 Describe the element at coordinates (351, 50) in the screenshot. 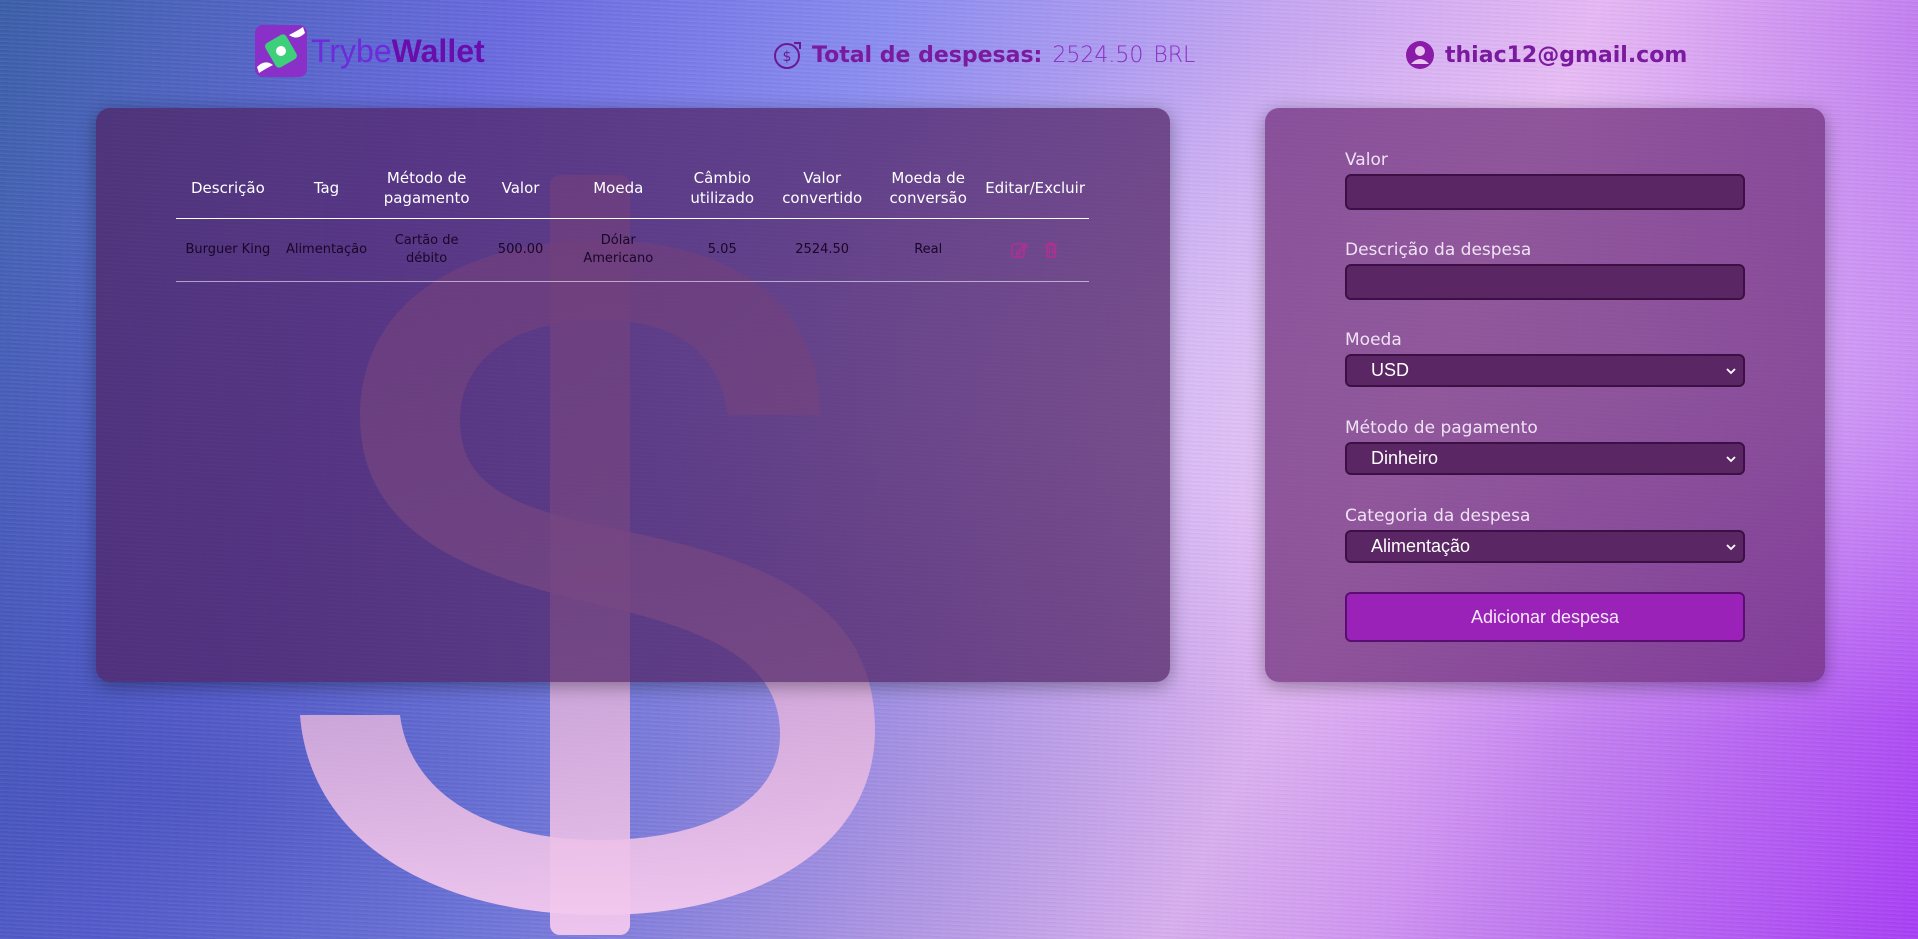

I see `logo-text-light: Trybe` at that location.